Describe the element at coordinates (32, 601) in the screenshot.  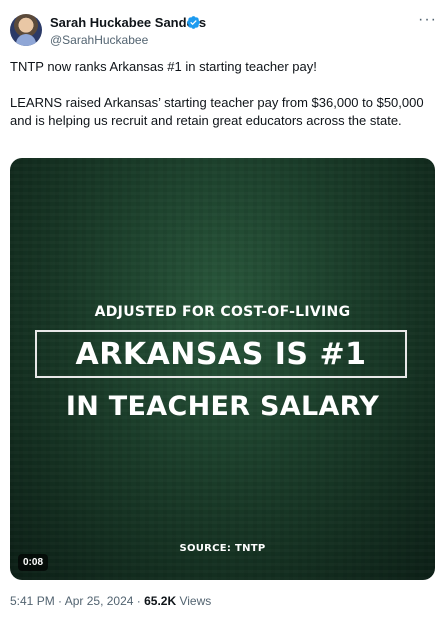
I see `tweet-time: 5:41 PM` at that location.